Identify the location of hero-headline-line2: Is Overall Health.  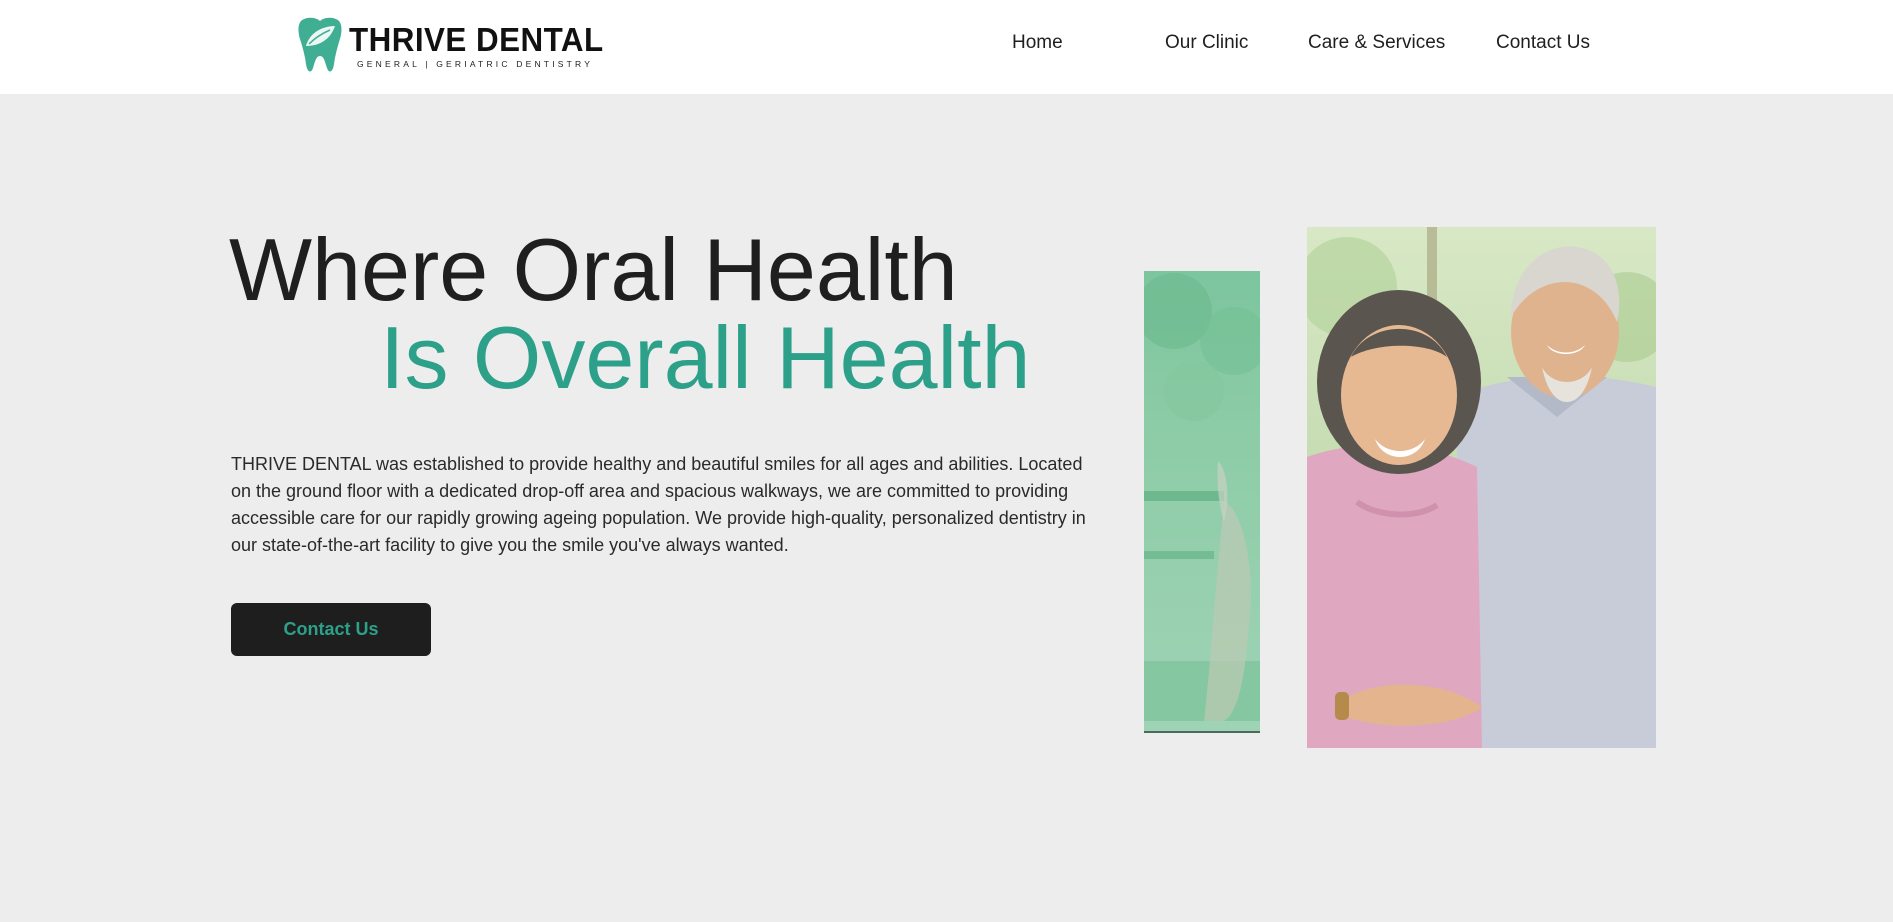
(705, 357).